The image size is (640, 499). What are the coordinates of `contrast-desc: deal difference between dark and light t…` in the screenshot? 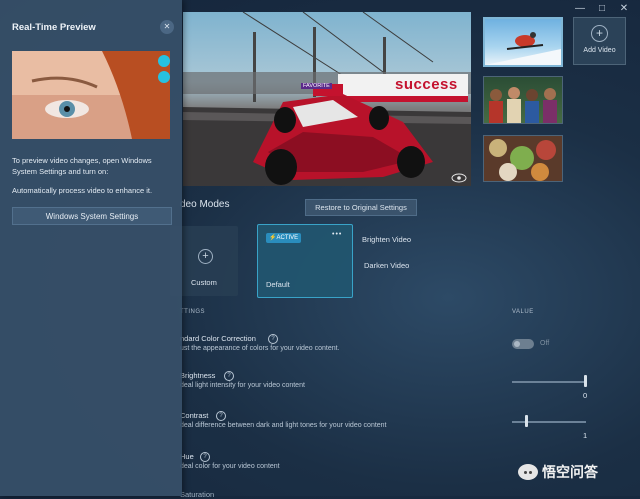 It's located at (283, 425).